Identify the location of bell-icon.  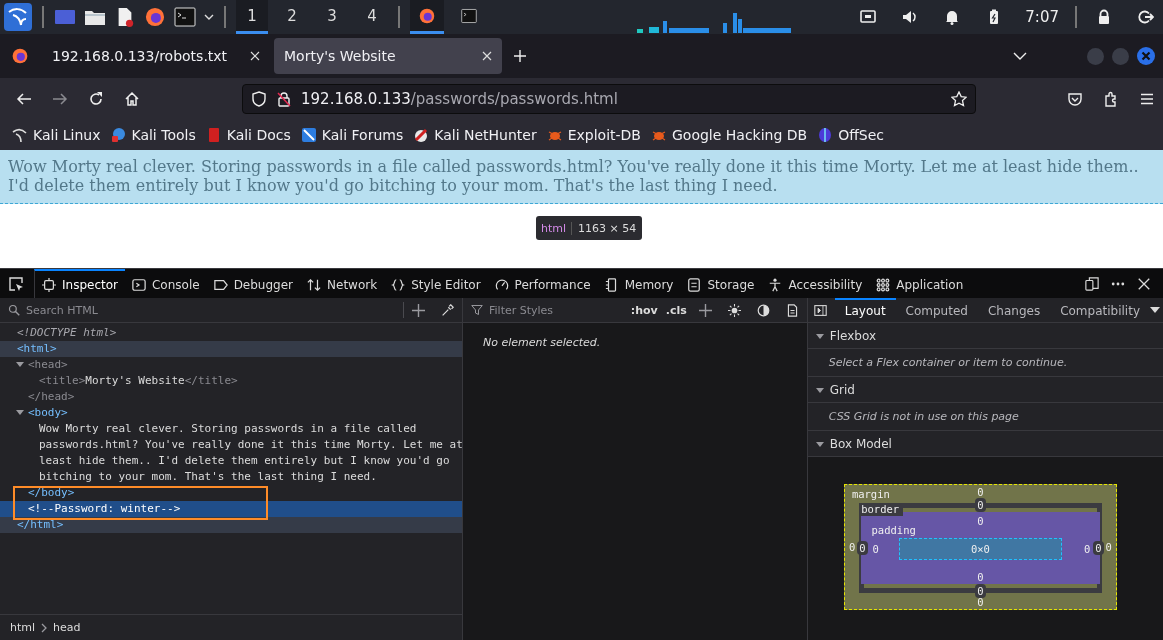
(952, 17).